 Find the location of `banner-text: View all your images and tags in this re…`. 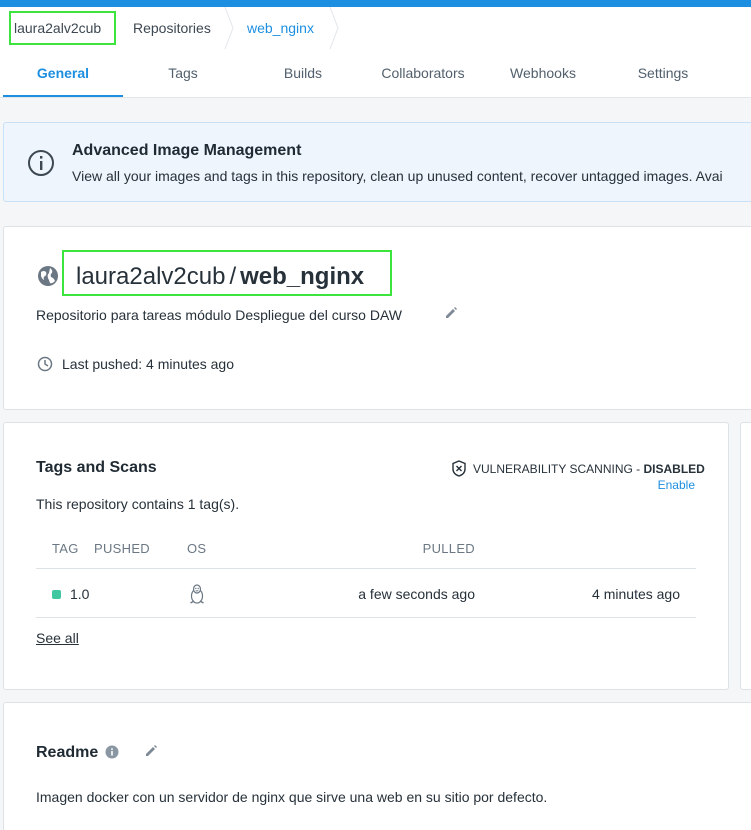

banner-text: View all your images and tags in this re… is located at coordinates (397, 176).